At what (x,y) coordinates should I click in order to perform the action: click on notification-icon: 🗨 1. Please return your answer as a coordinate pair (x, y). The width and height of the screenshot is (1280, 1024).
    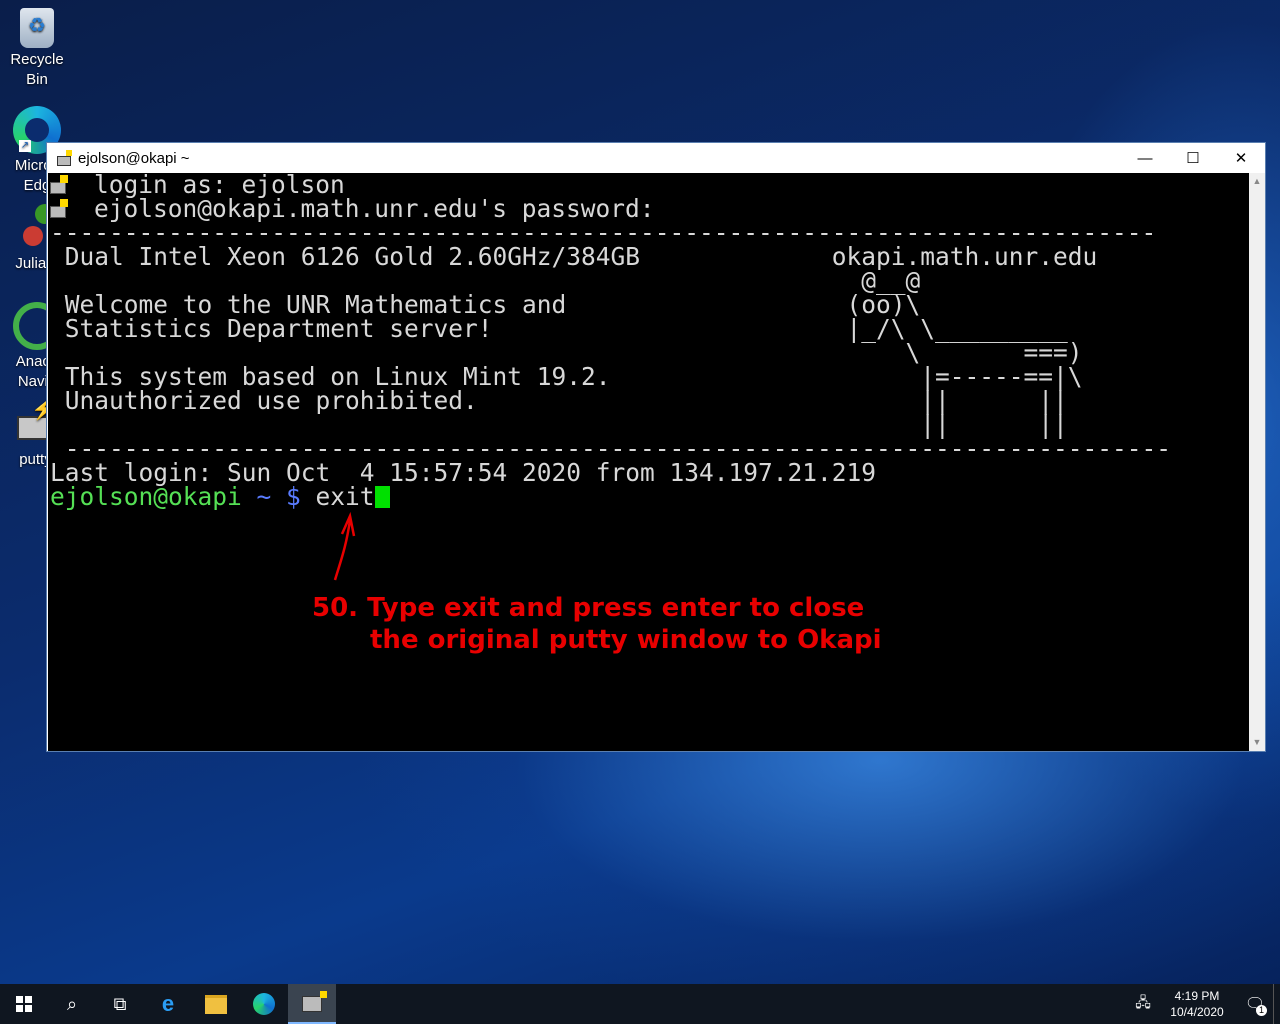
    Looking at the image, I should click on (1255, 1004).